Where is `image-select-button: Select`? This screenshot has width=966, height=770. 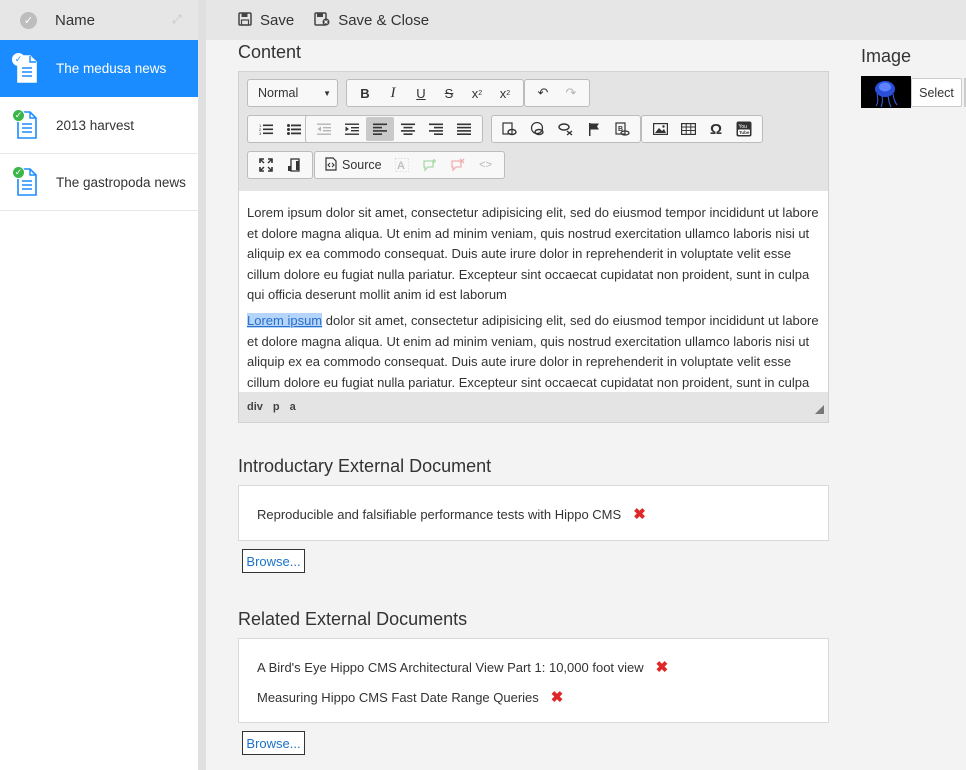
image-select-button: Select is located at coordinates (936, 92).